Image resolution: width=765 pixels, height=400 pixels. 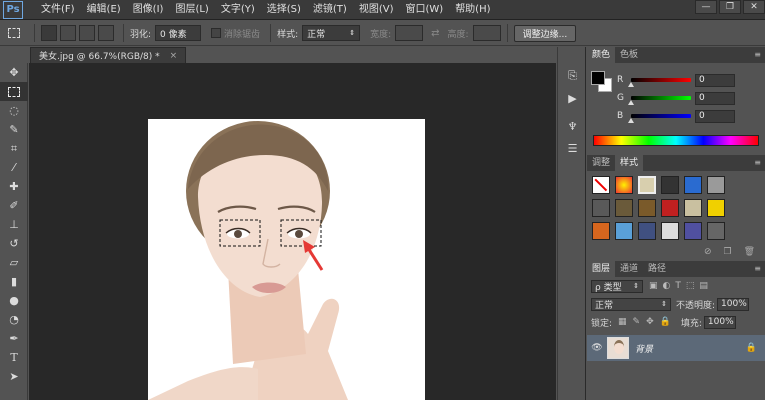 I want to click on tab-channels: 通道, so click(x=629, y=269).